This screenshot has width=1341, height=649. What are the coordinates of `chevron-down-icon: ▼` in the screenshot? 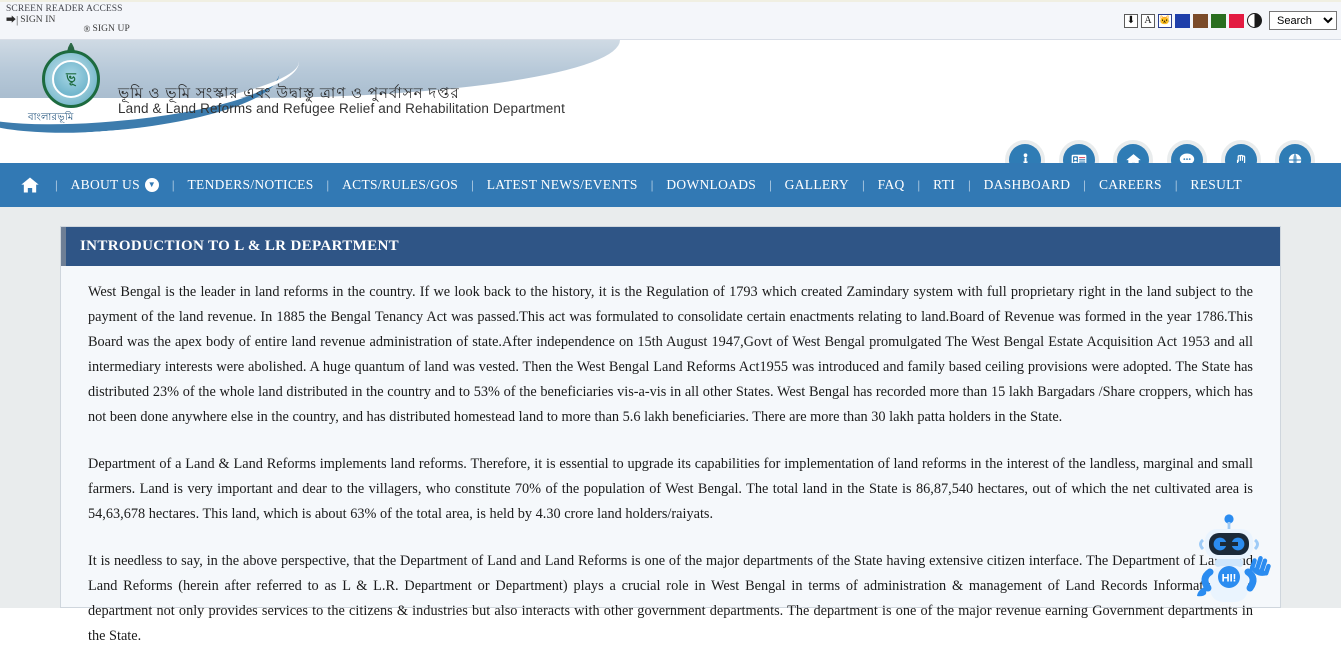 It's located at (151, 185).